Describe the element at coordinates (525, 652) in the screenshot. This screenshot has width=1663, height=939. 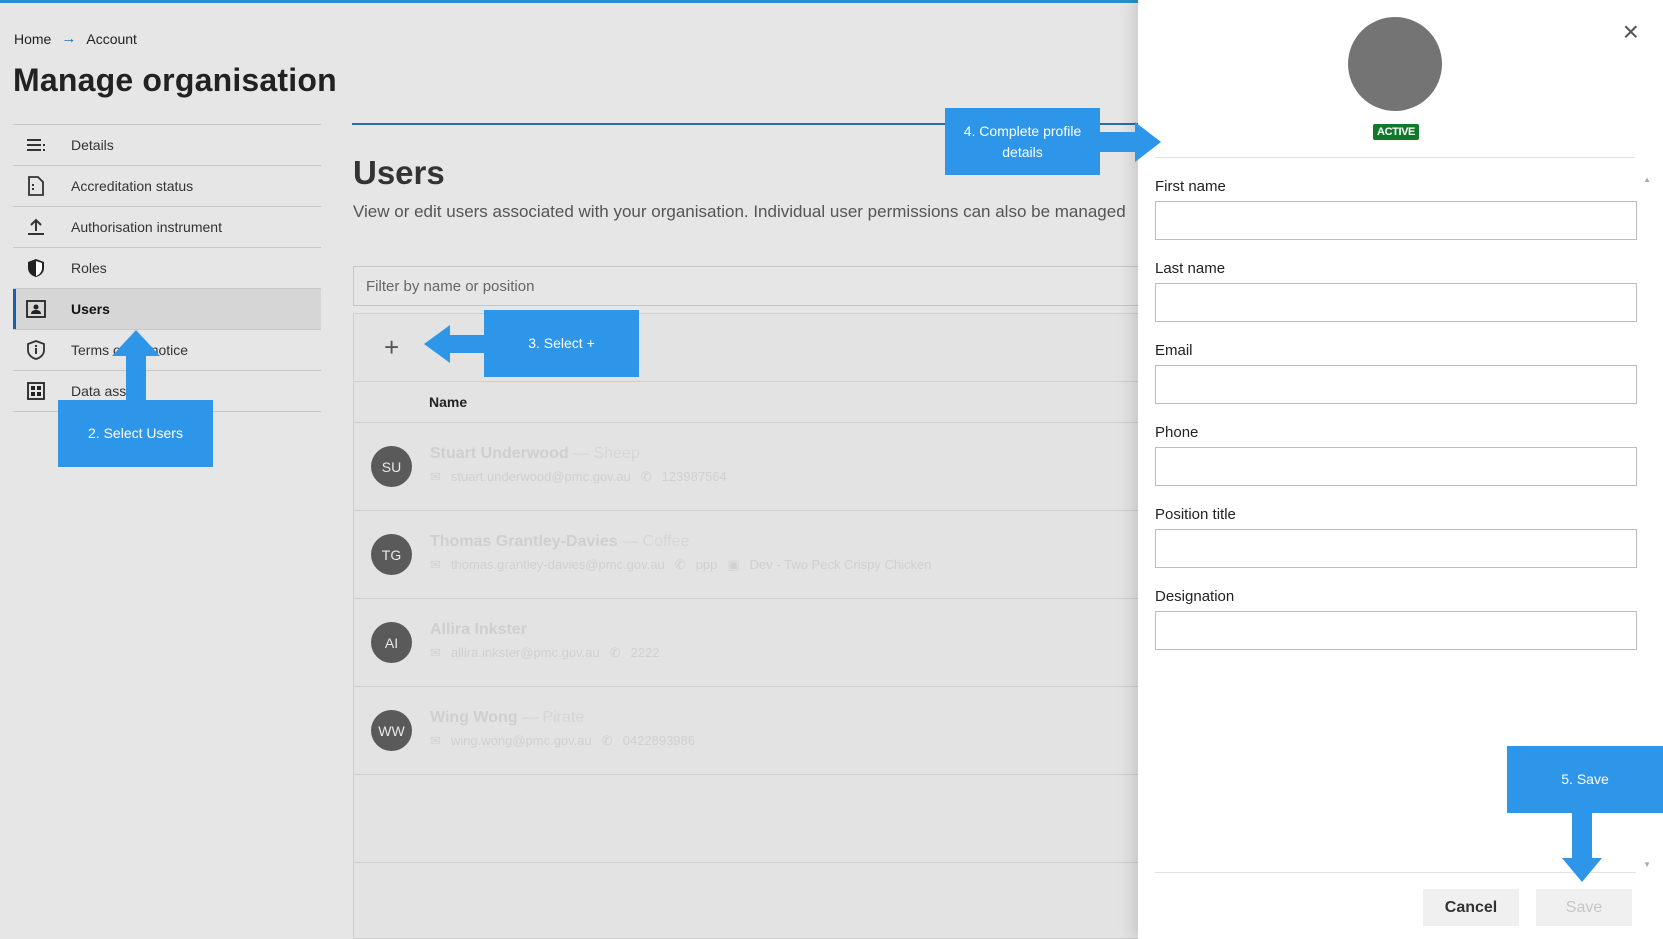
I see `user-email: allira.inkster@pmc.gov.au` at that location.